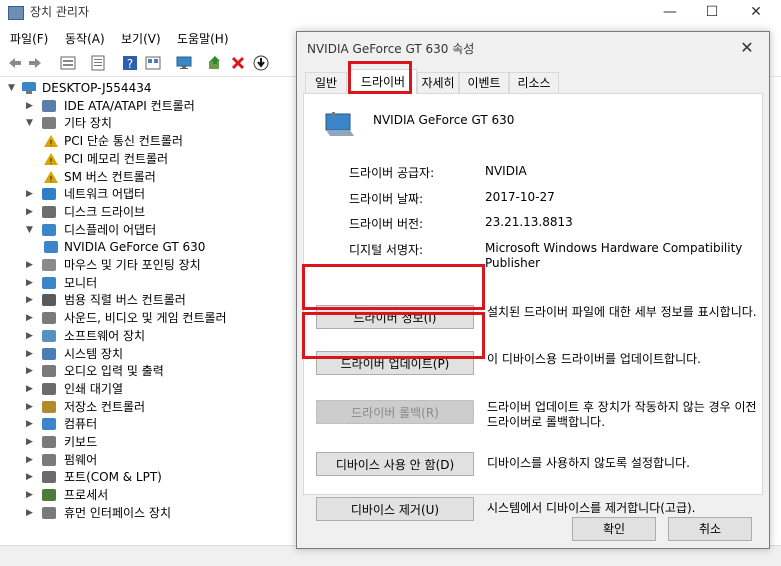 Image resolution: width=781 pixels, height=566 pixels. What do you see at coordinates (116, 159) in the screenshot?
I see `tree-item-label: PCI 메모리 컨트롤러` at bounding box center [116, 159].